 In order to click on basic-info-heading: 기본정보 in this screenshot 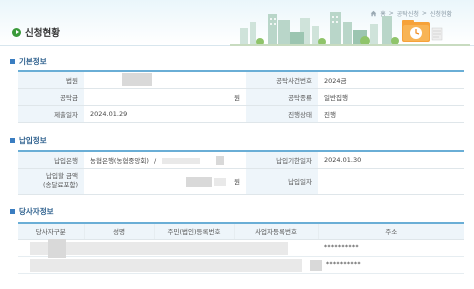, I will do `click(28, 61)`.